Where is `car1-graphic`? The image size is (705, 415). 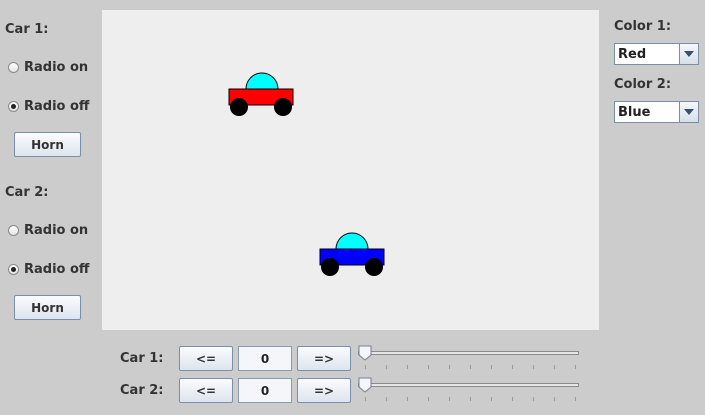 car1-graphic is located at coordinates (261, 94).